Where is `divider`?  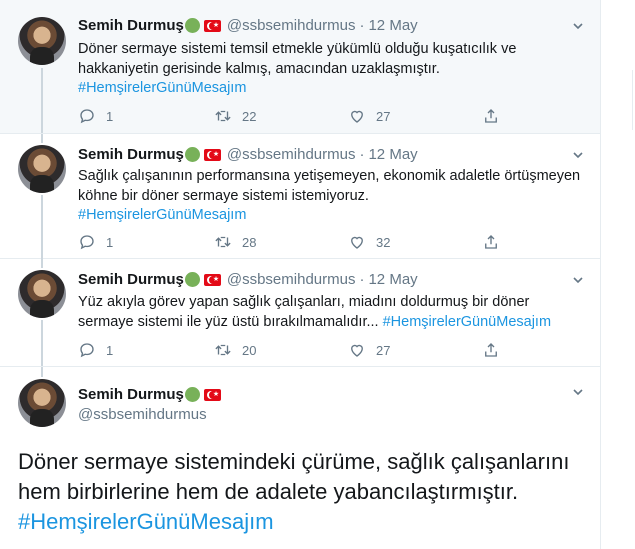
divider is located at coordinates (632, 100).